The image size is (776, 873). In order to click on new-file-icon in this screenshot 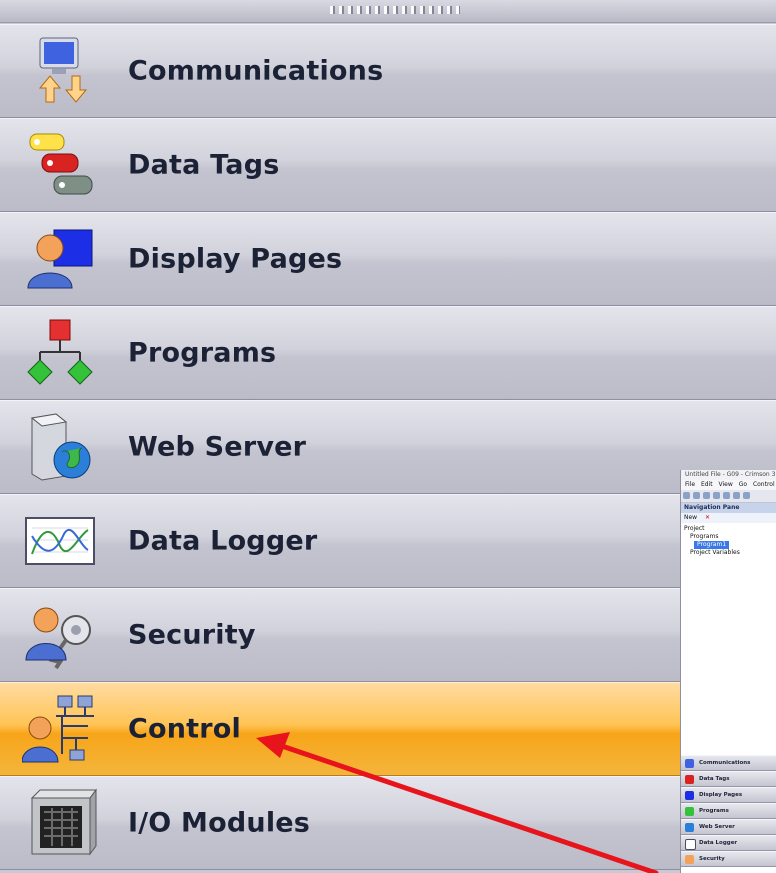, I will do `click(706, 495)`.